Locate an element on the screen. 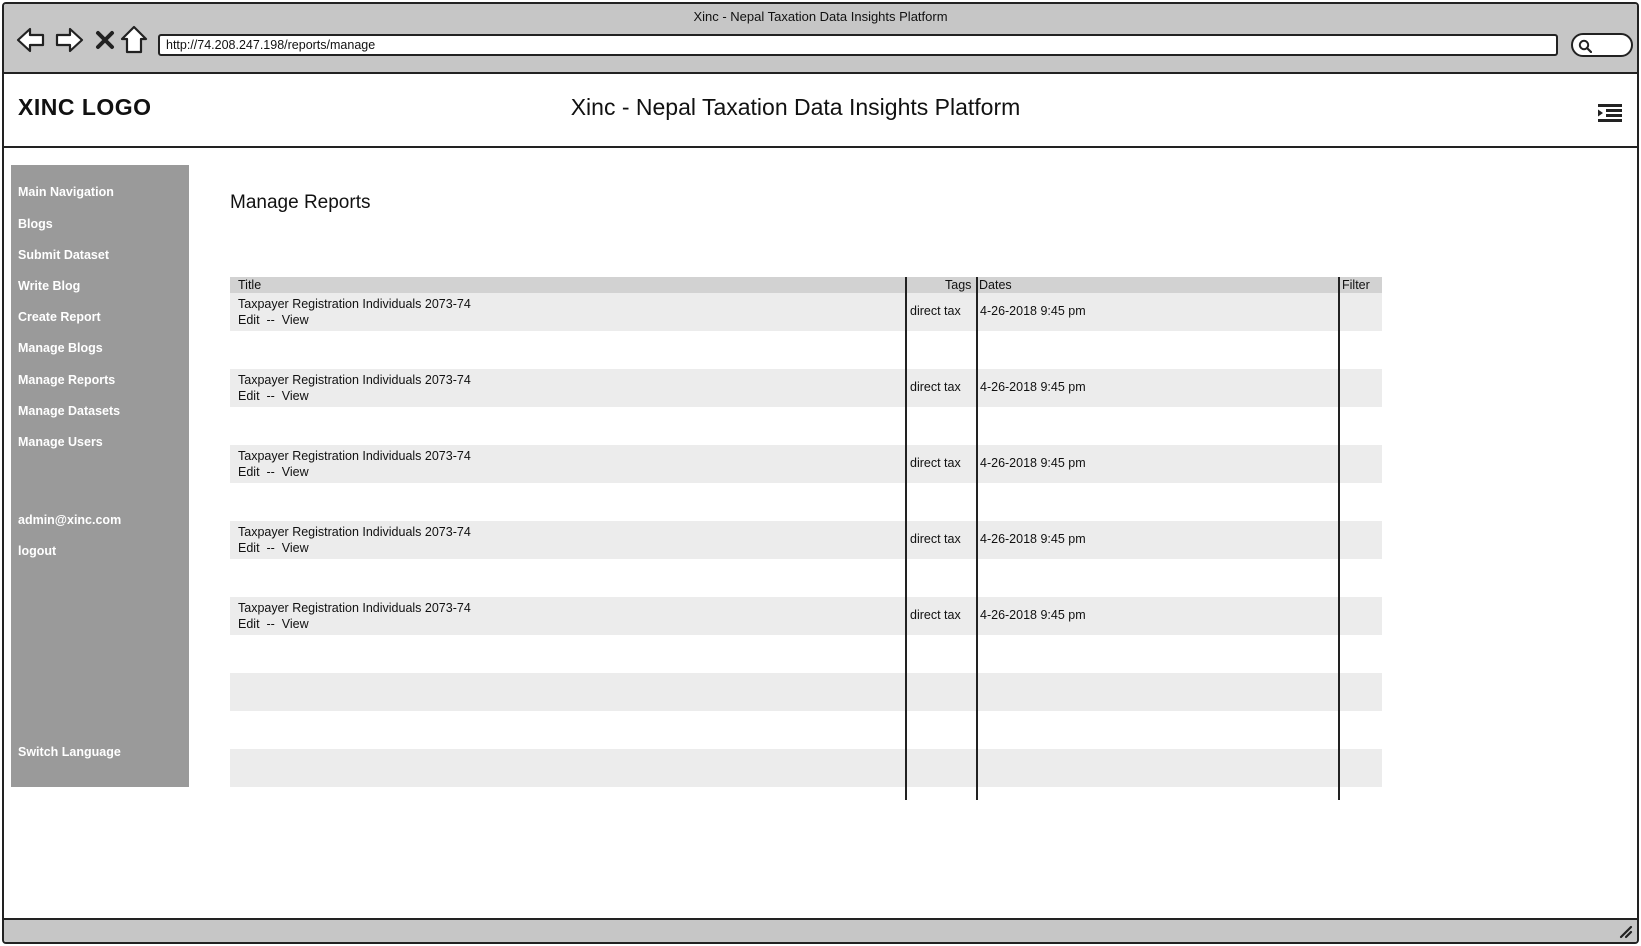 Image resolution: width=1641 pixels, height=946 pixels. column-header-title: Title is located at coordinates (249, 285).